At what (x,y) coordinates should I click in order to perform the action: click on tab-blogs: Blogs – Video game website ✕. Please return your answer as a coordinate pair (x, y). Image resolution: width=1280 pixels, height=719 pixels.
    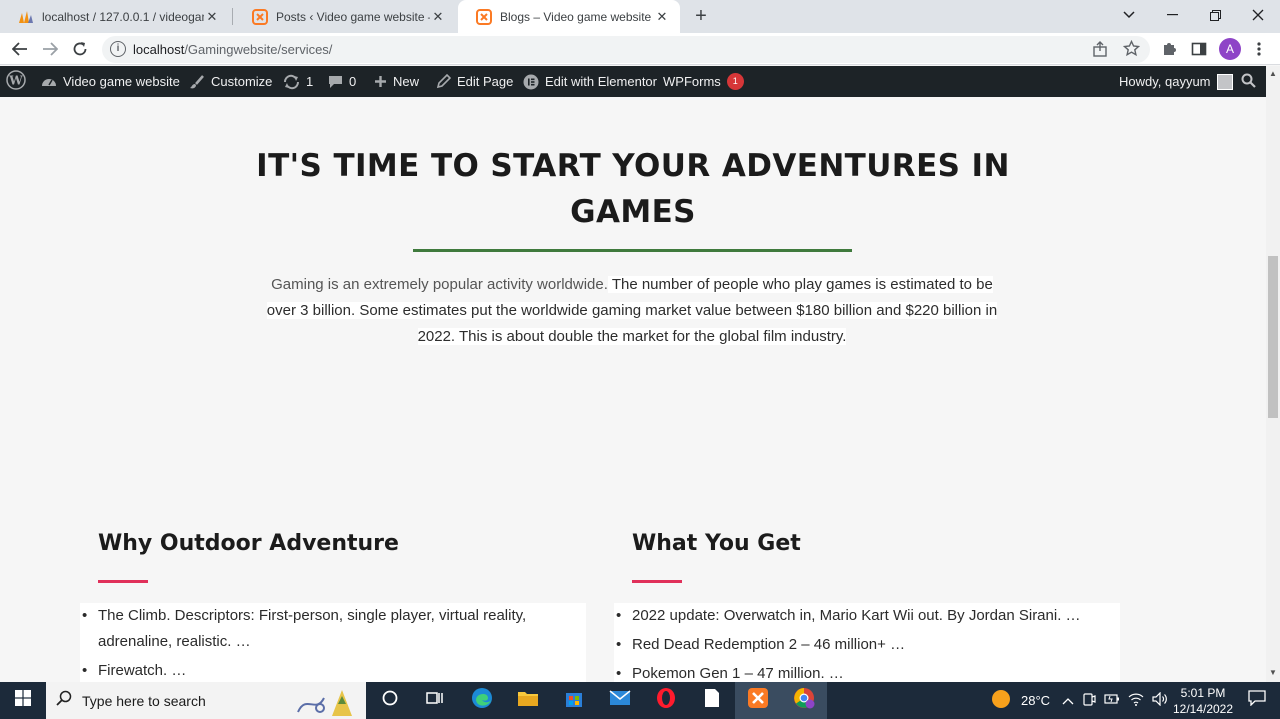
    Looking at the image, I should click on (569, 16).